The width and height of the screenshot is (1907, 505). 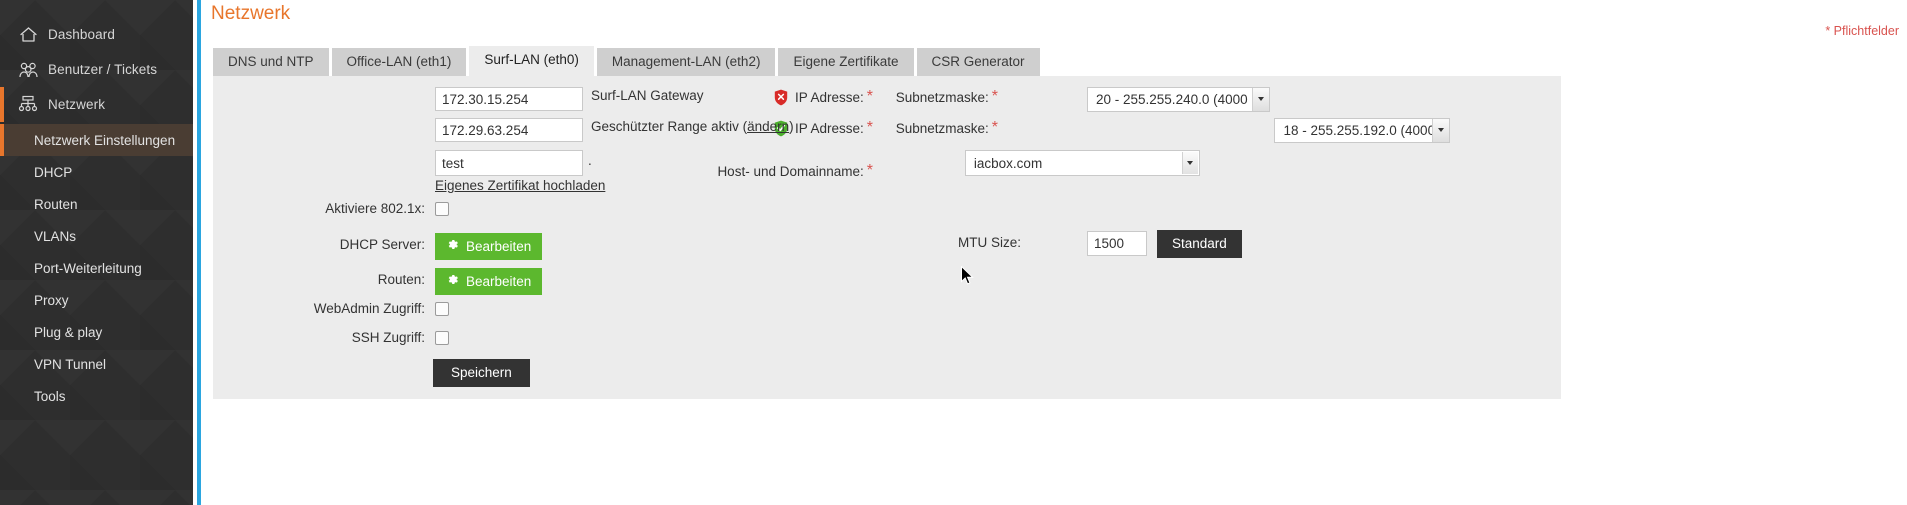 I want to click on ip-address-1-label: IP Adresse:, so click(x=829, y=97).